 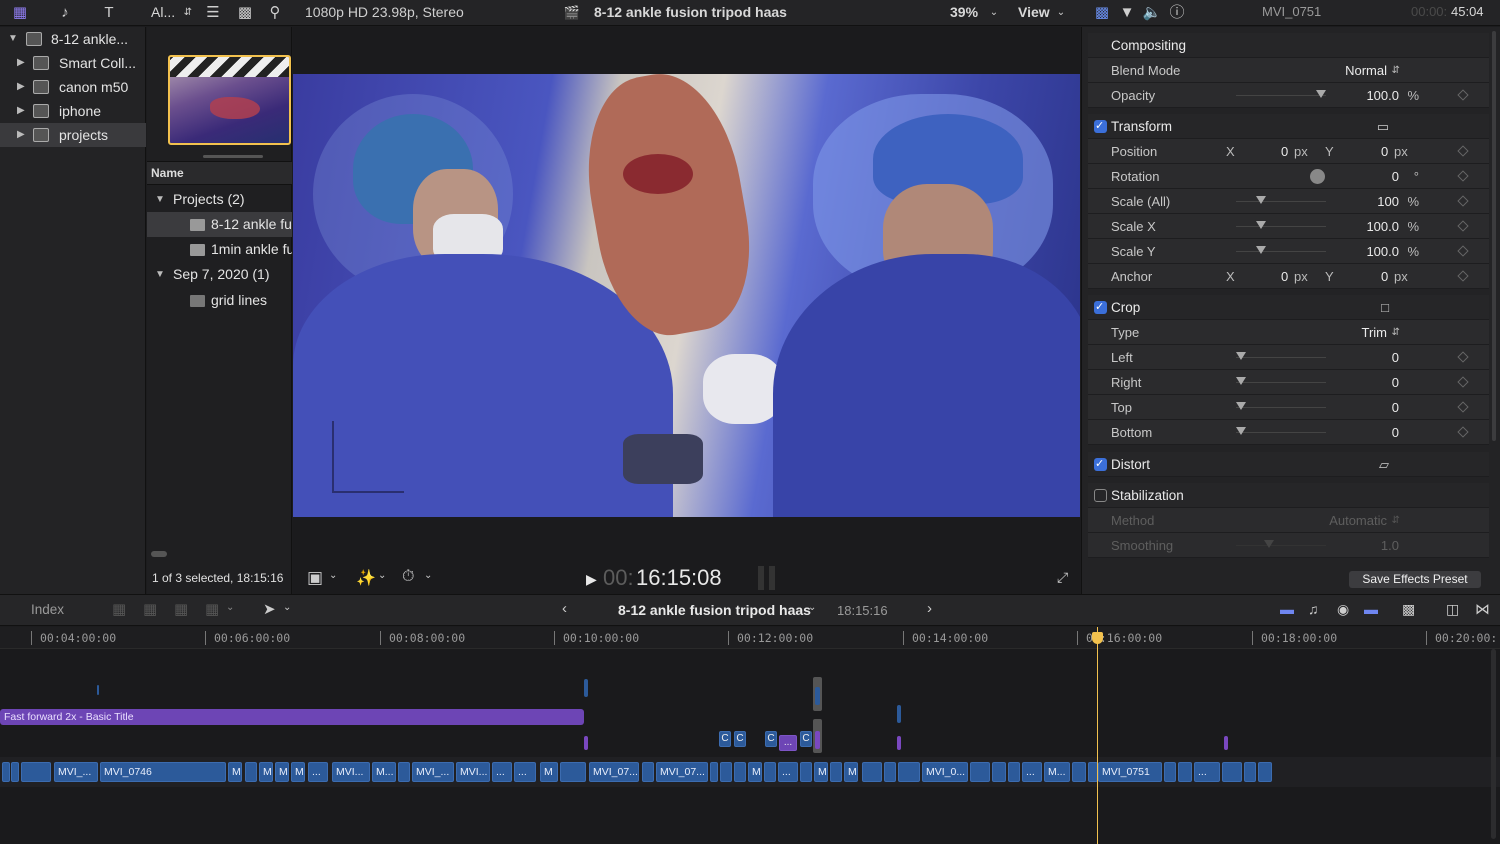 What do you see at coordinates (1284, 276) in the screenshot?
I see `anchor-x-value: 0` at bounding box center [1284, 276].